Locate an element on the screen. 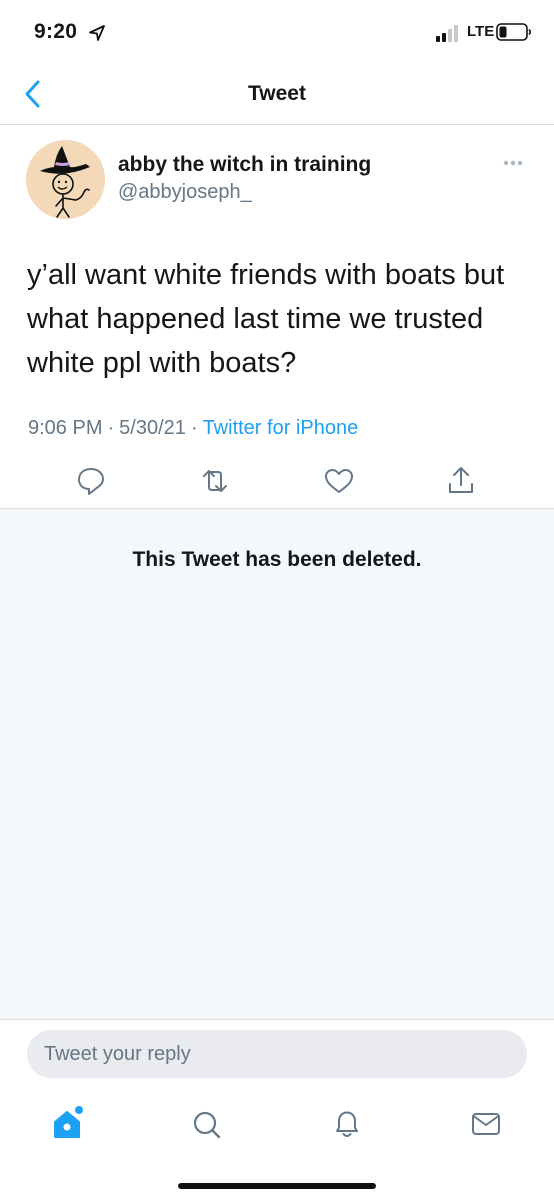  tweet-meta: 9:06 PM · 5/30/21 · Twitter for iPhone is located at coordinates (193, 428).